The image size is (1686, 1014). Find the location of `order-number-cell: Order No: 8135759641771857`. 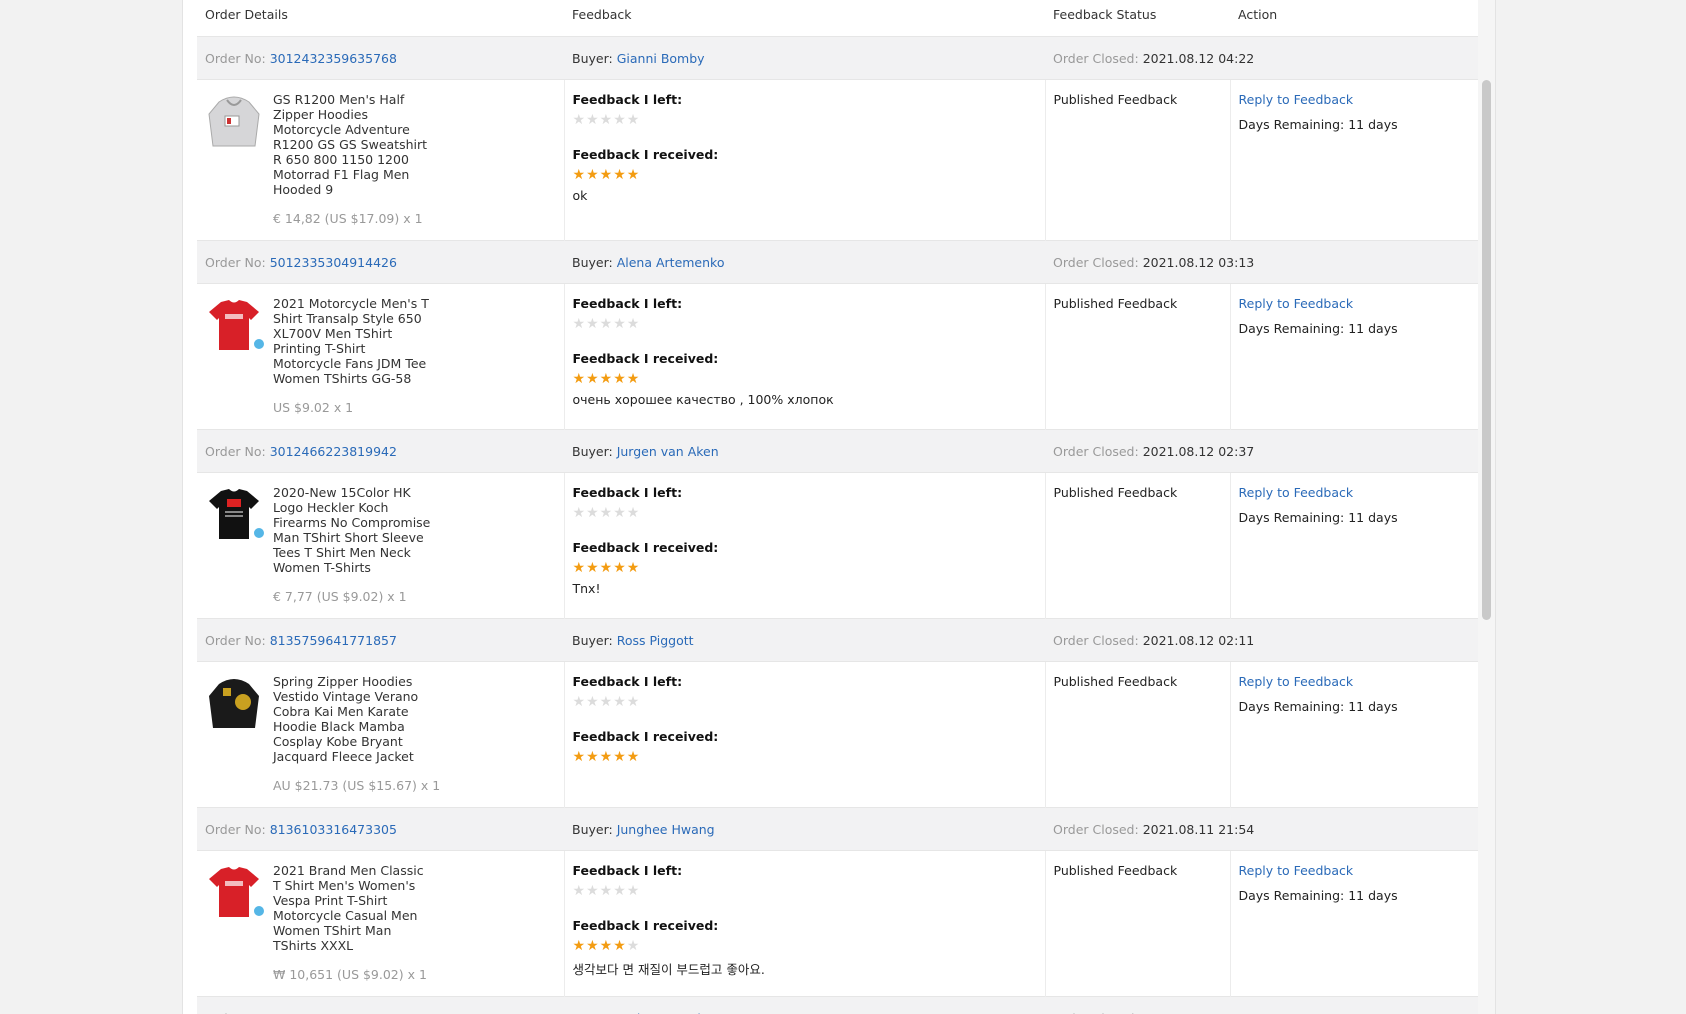

order-number-cell: Order No: 8135759641771857 is located at coordinates (380, 640).